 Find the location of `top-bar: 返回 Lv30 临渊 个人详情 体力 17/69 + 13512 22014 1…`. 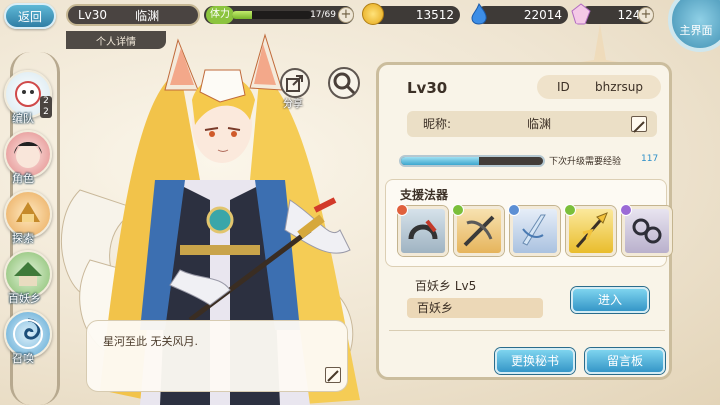

top-bar: 返回 Lv30 临渊 个人详情 体力 17/69 + 13512 22014 1… is located at coordinates (360, 26).